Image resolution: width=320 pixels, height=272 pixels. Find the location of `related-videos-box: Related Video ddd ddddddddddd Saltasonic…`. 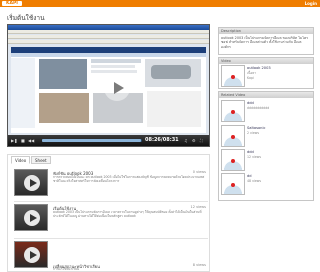

related-videos-box: Related Video ddd ddddddddddd Saltasonic… is located at coordinates (266, 146).